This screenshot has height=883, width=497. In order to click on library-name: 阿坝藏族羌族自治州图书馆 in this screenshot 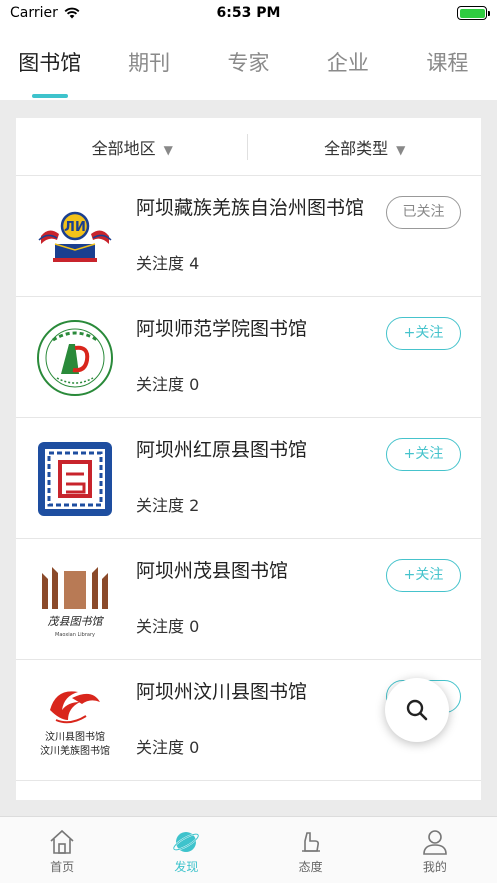, I will do `click(250, 208)`.